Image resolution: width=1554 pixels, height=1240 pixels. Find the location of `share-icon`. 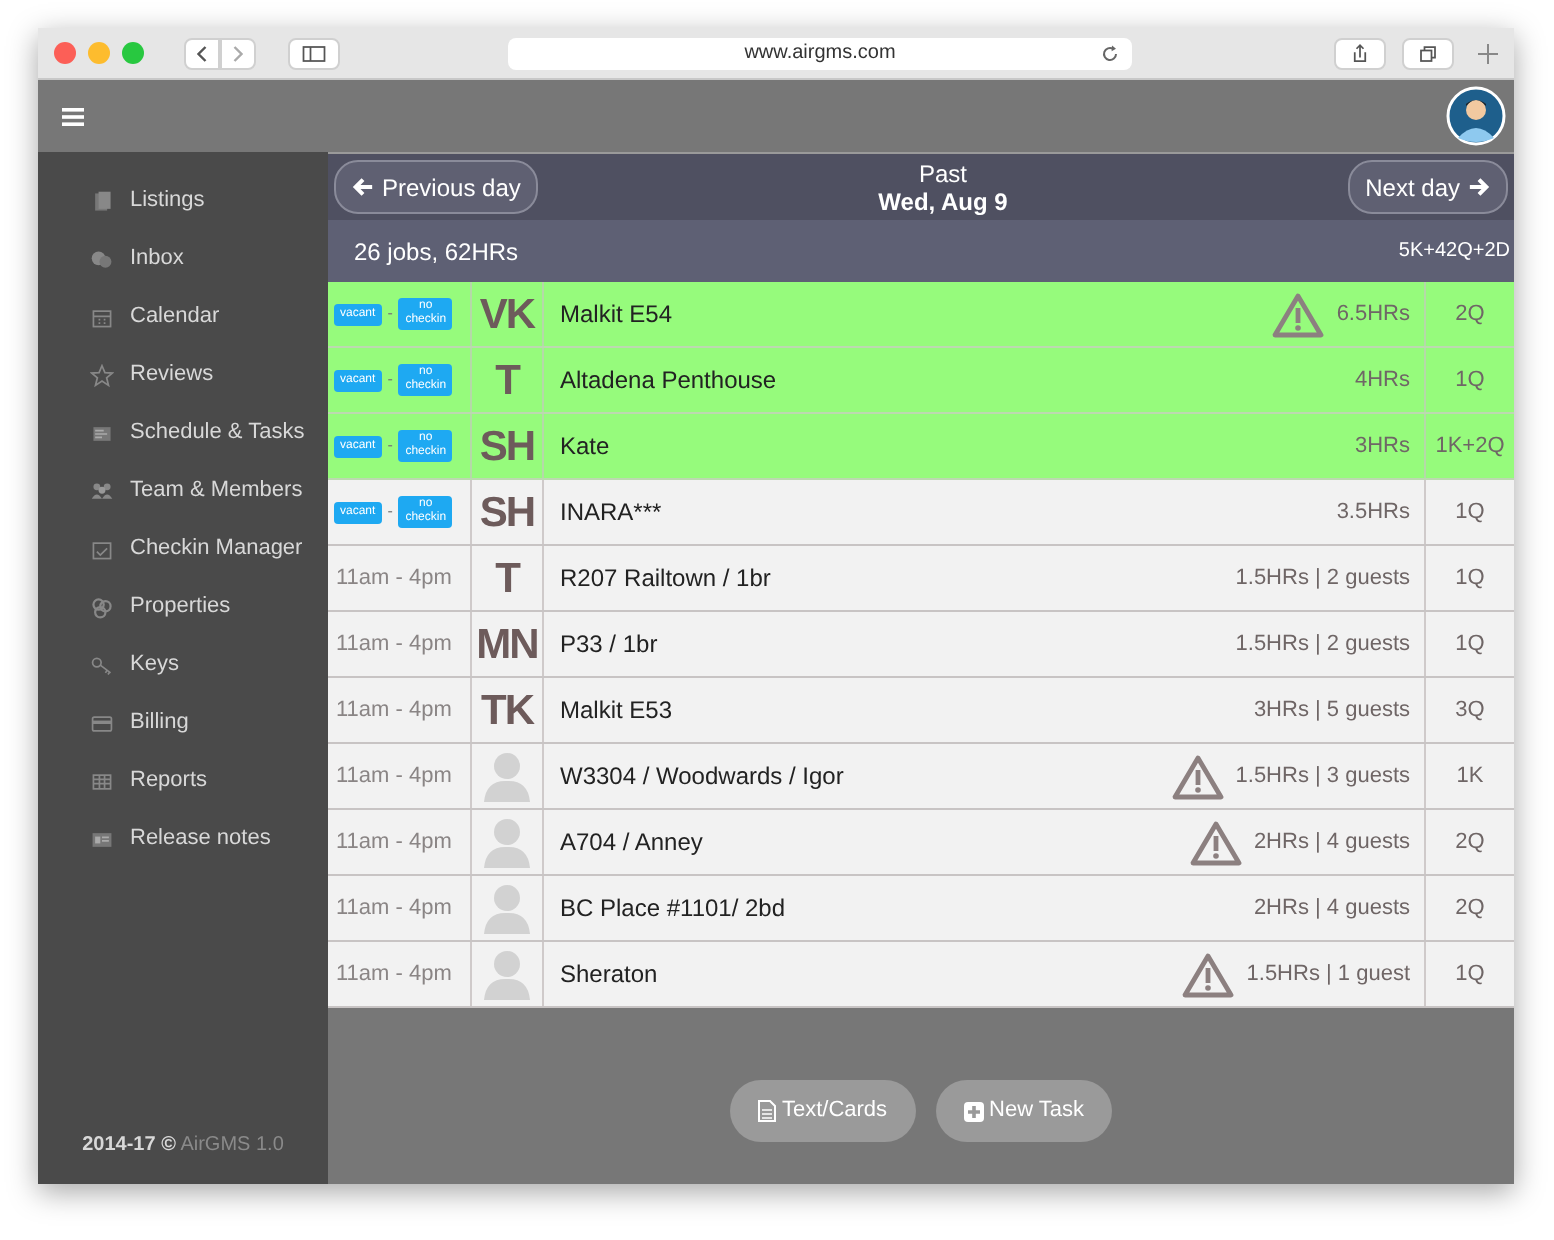

share-icon is located at coordinates (1360, 53).